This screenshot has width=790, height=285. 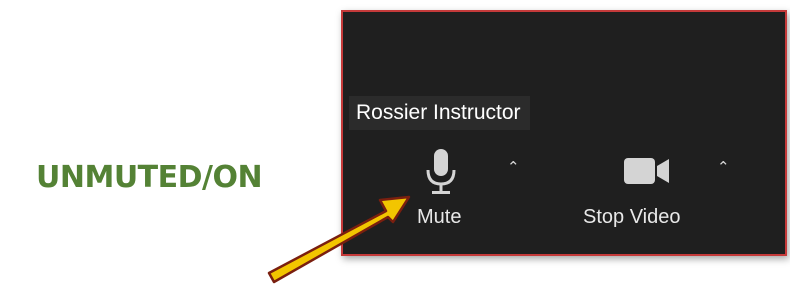 What do you see at coordinates (643, 192) in the screenshot?
I see `stop-video-button: Stop Video` at bounding box center [643, 192].